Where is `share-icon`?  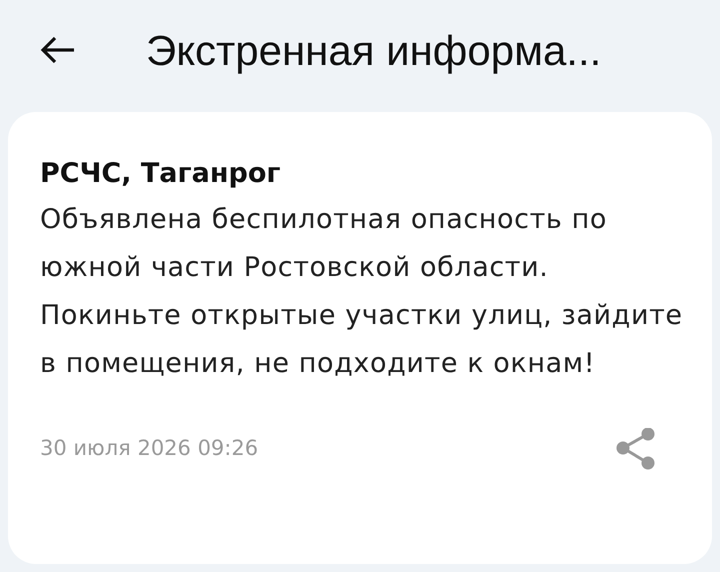
share-icon is located at coordinates (636, 449).